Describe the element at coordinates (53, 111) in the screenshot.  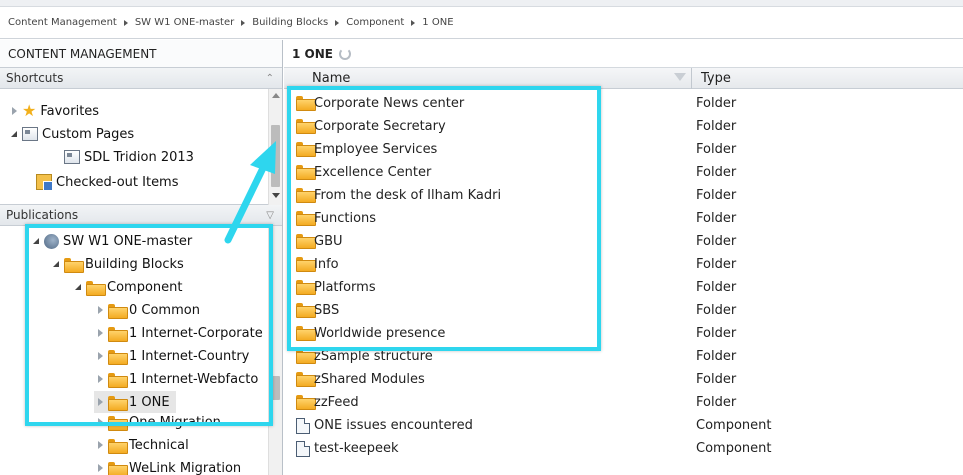
I see `tree-item-favorites: ★ Favorites` at that location.